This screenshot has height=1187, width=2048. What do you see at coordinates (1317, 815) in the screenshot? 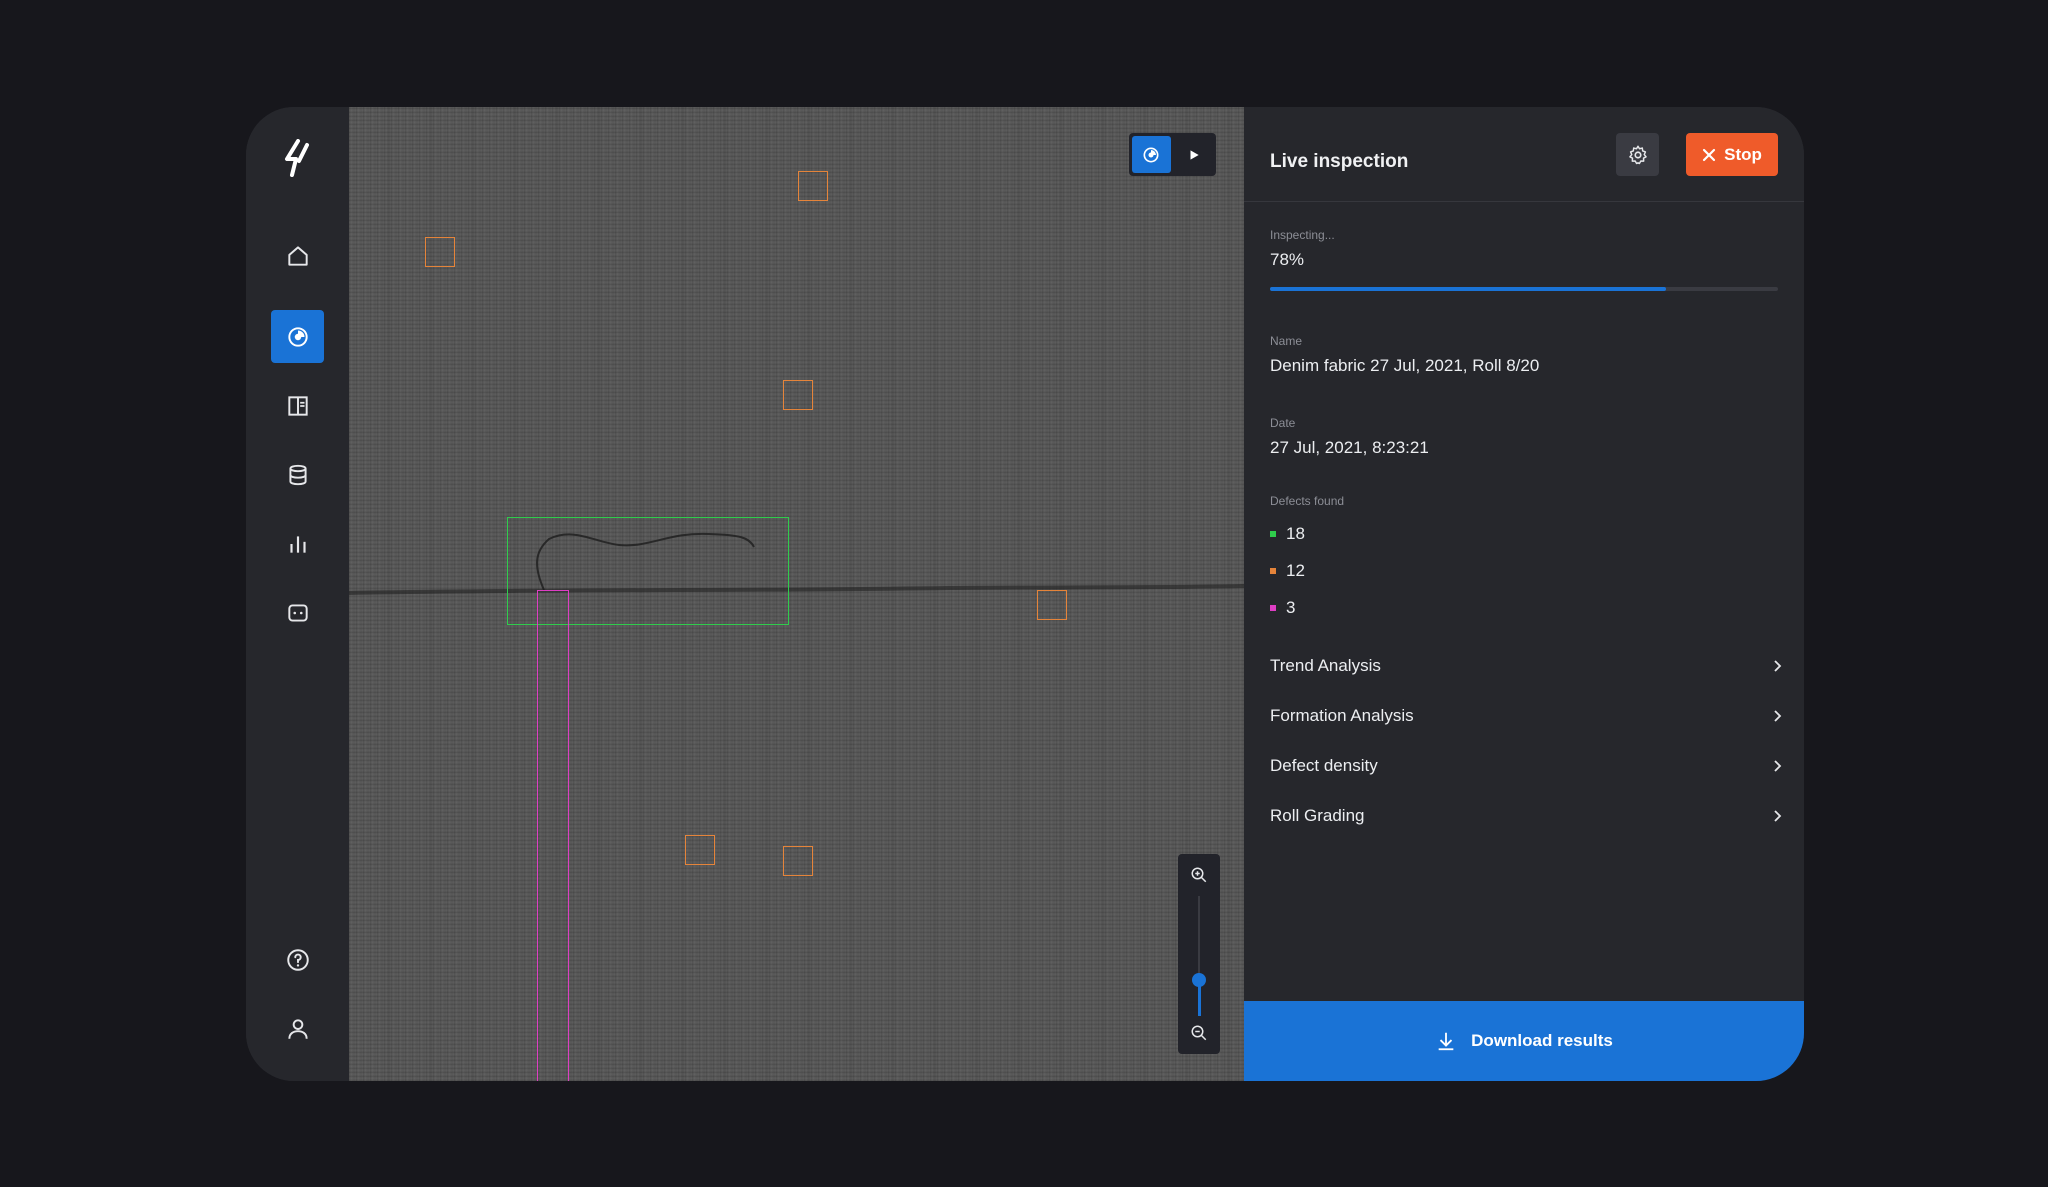
I see `link-label: Roll Grading` at bounding box center [1317, 815].